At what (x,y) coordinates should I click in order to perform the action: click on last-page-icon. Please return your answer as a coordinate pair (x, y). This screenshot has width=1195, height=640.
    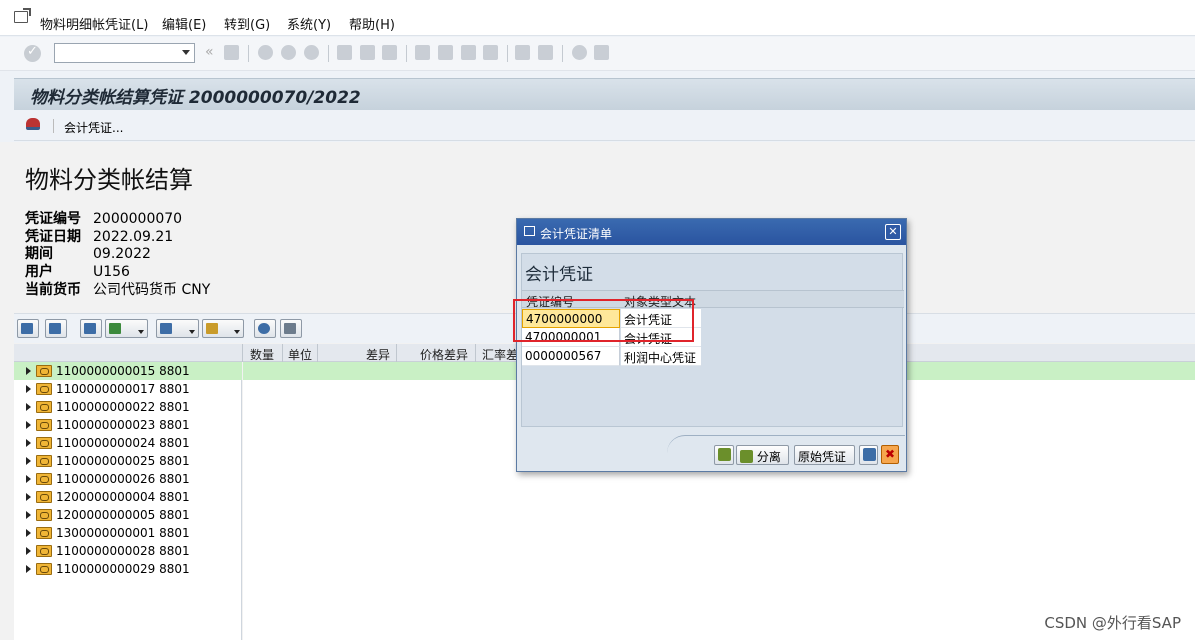
    Looking at the image, I should click on (490, 52).